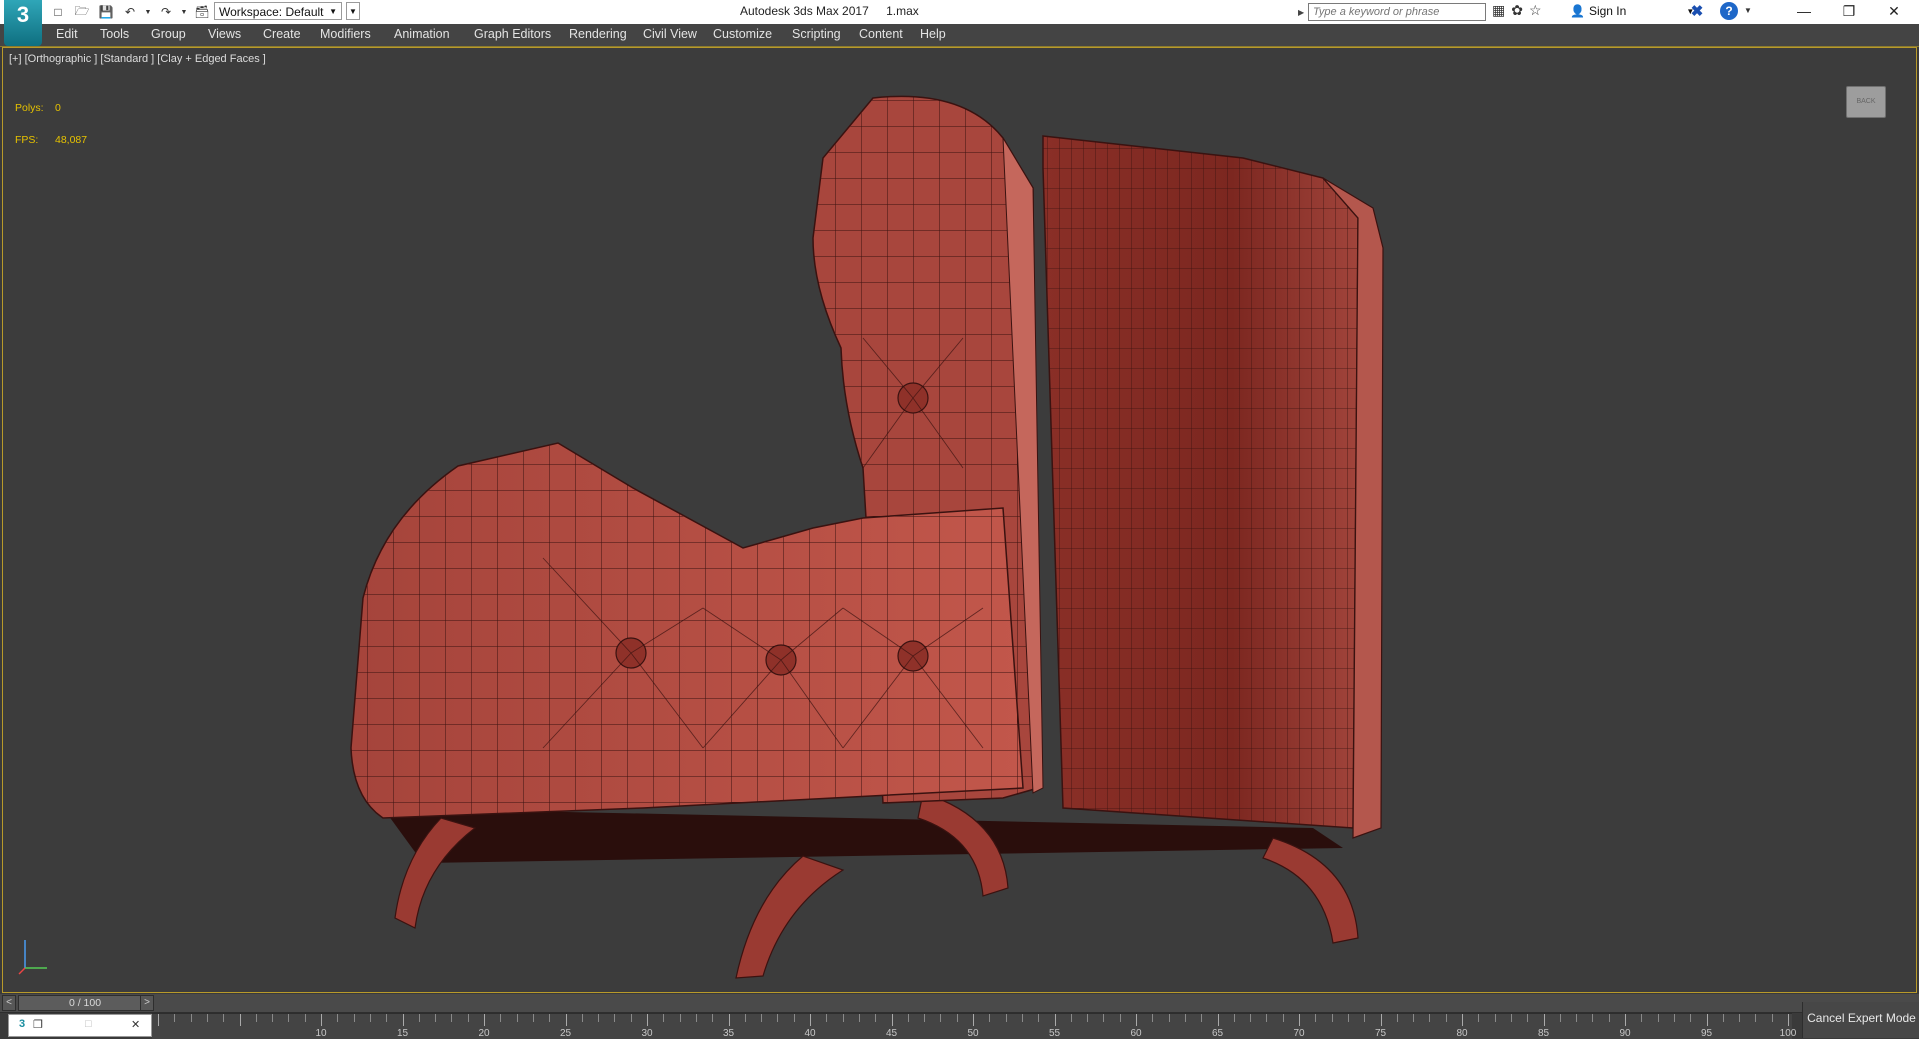 Image resolution: width=1919 pixels, height=1039 pixels. I want to click on sign-in-button: 👤 Sign In ▼, so click(1632, 11).